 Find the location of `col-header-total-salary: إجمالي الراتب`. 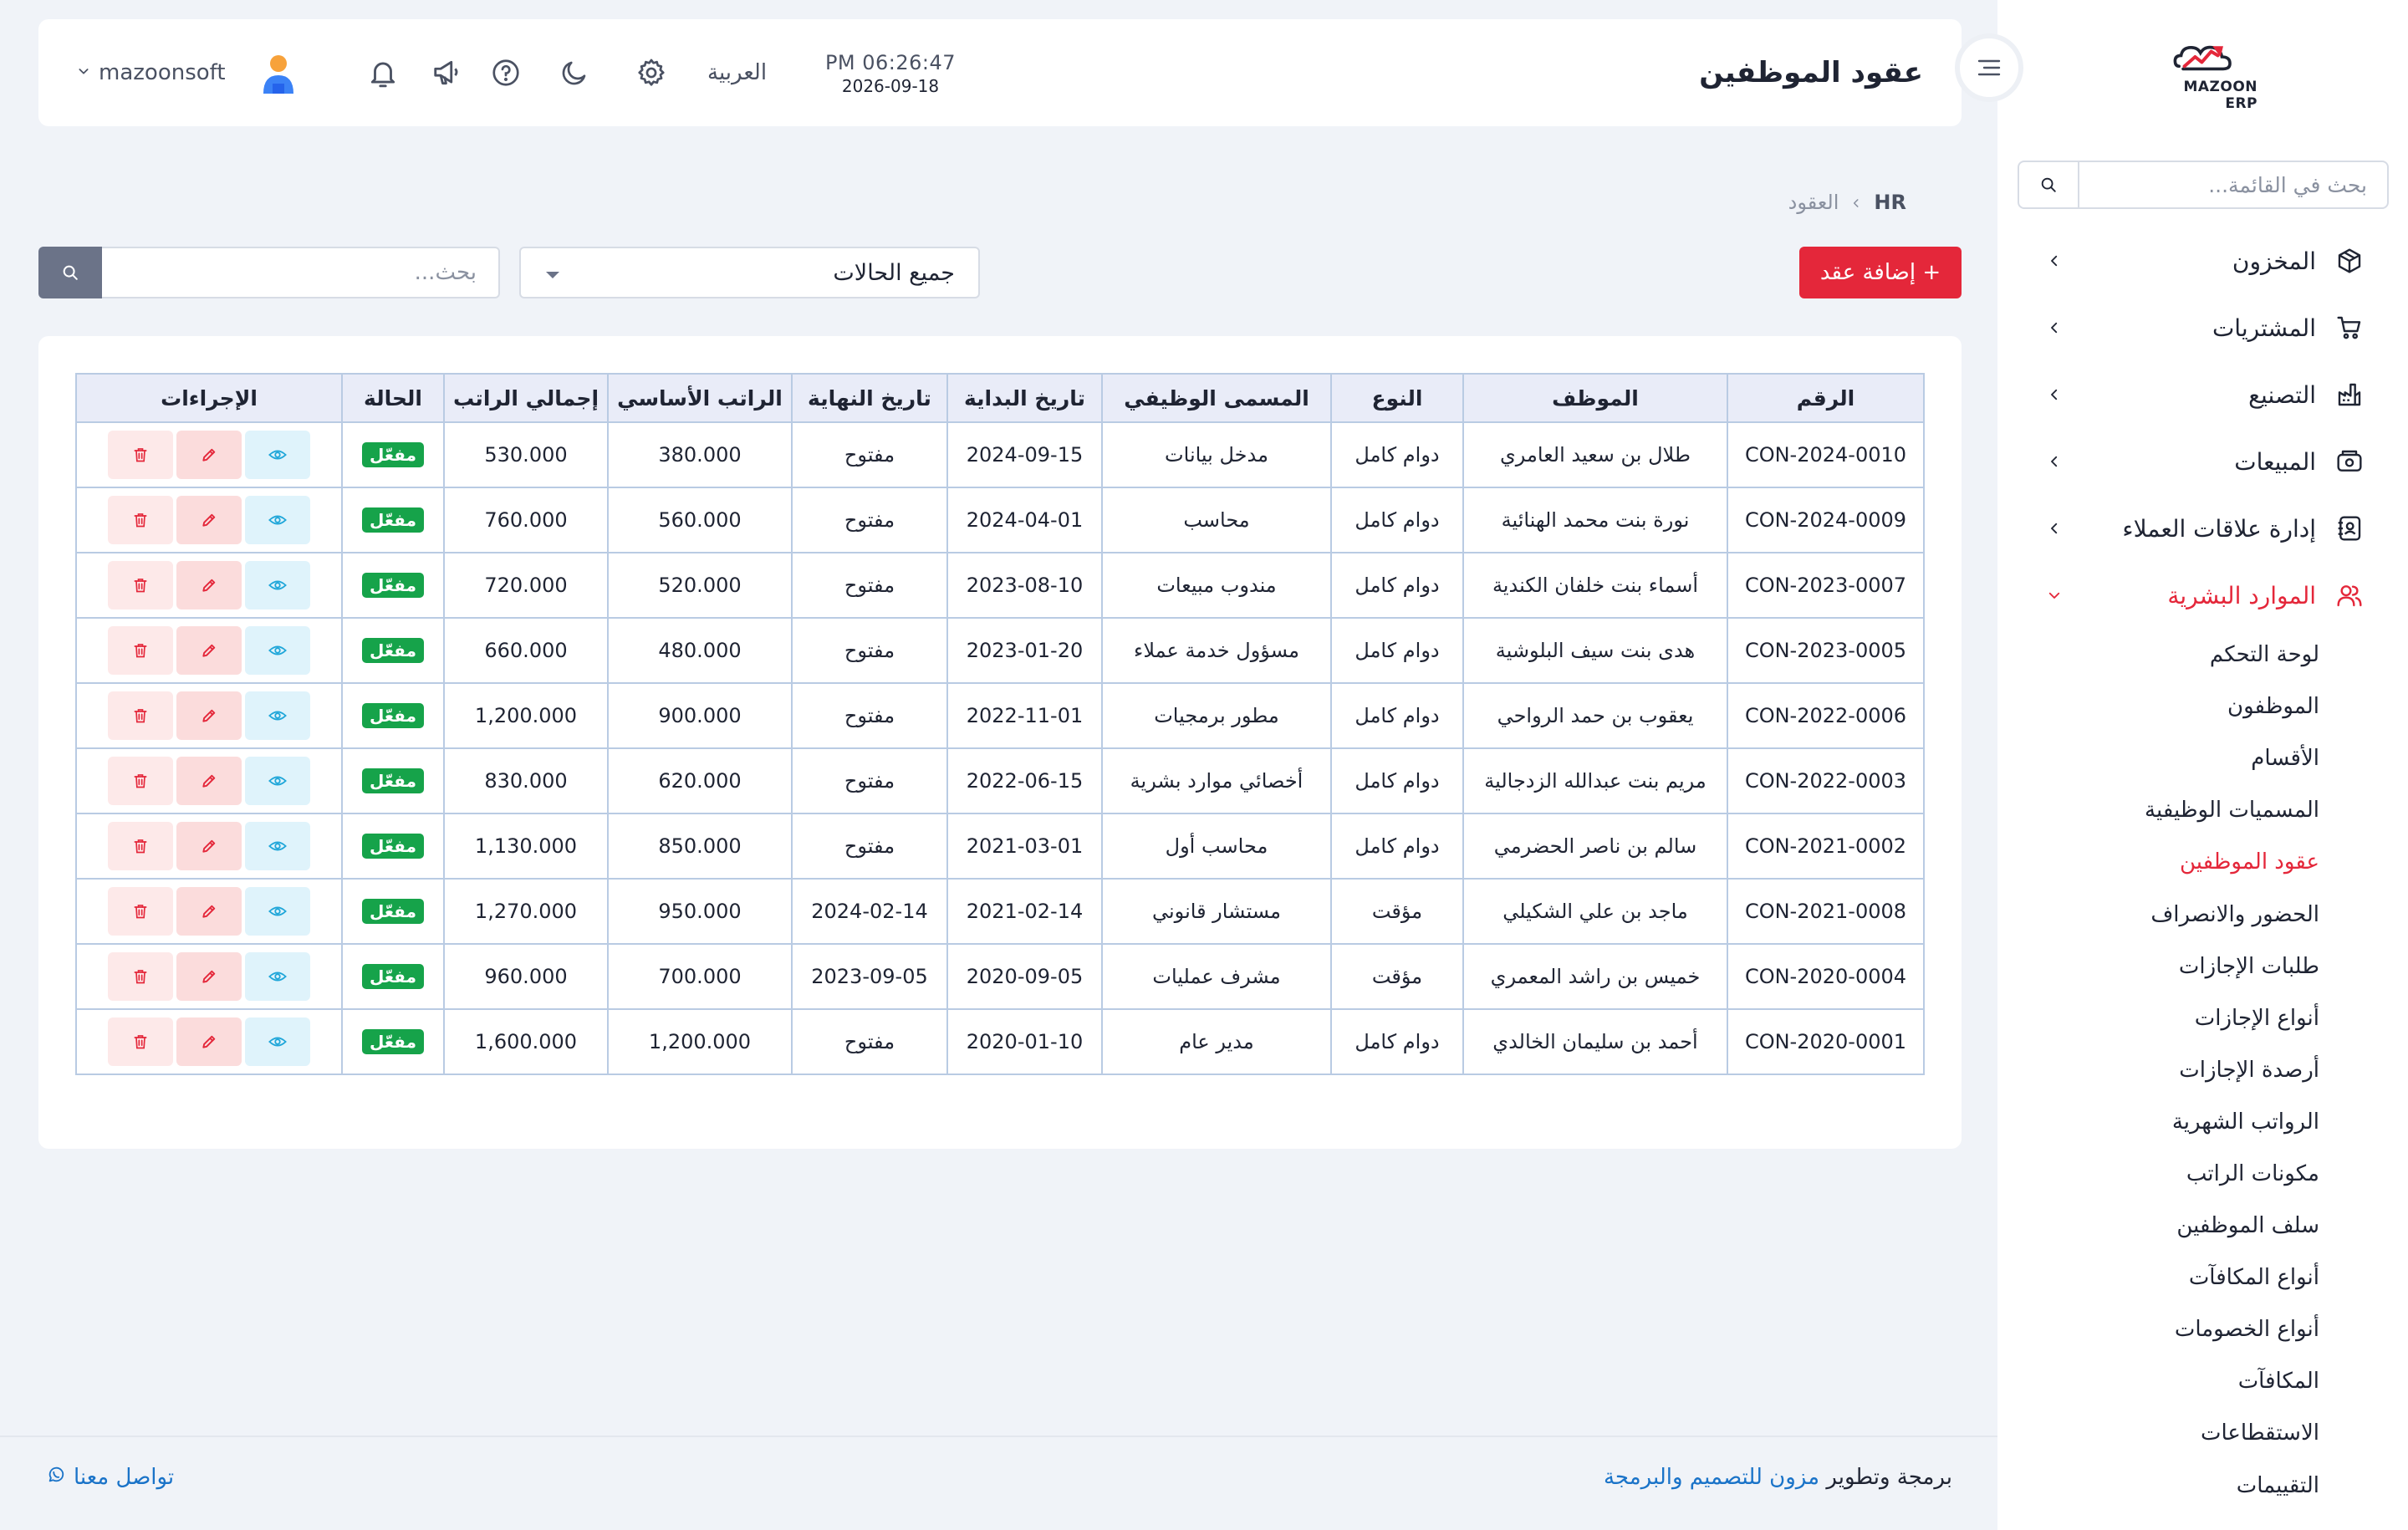

col-header-total-salary: إجمالي الراتب is located at coordinates (526, 398).